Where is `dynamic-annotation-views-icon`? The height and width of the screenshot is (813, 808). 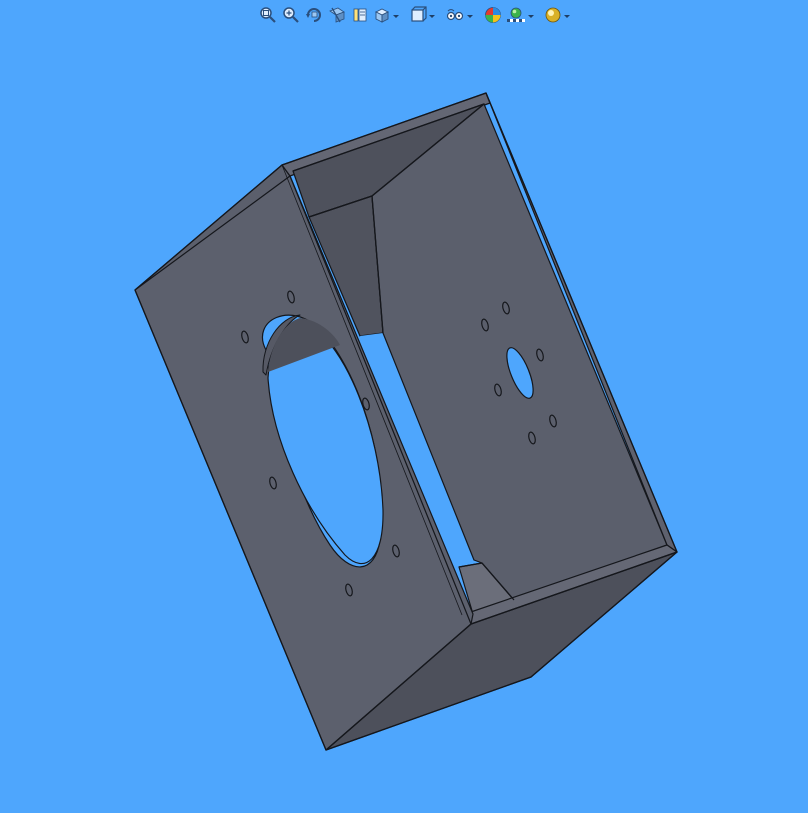
dynamic-annotation-views-icon is located at coordinates (360, 15).